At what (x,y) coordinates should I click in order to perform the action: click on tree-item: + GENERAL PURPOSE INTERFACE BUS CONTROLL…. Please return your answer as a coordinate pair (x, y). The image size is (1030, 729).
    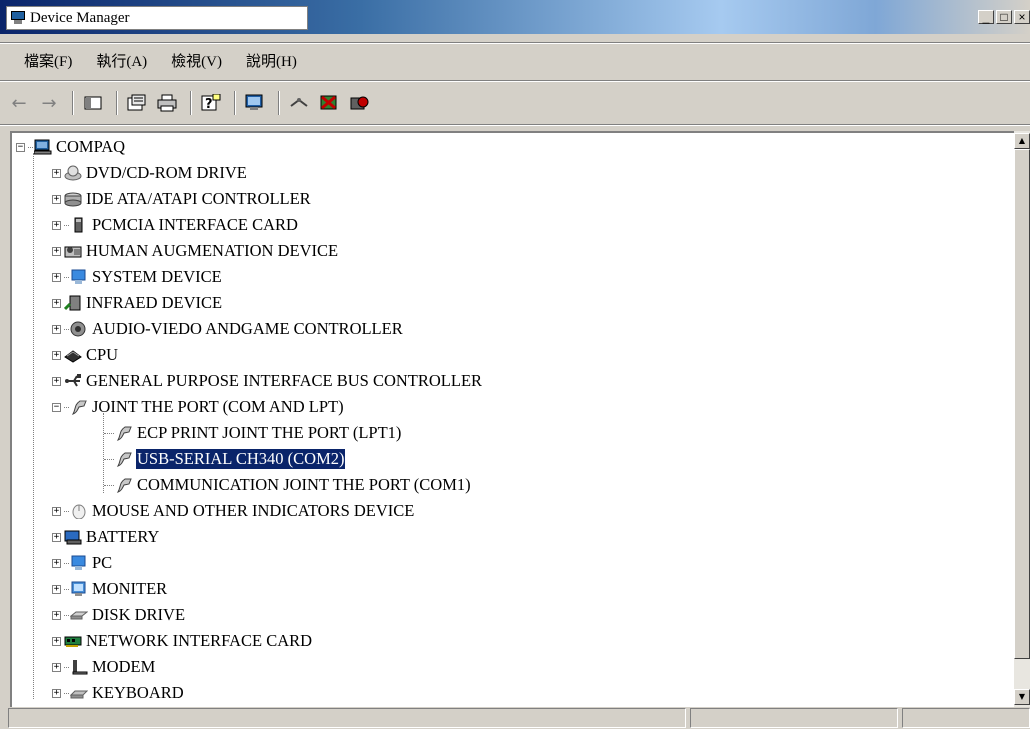
    Looking at the image, I should click on (267, 381).